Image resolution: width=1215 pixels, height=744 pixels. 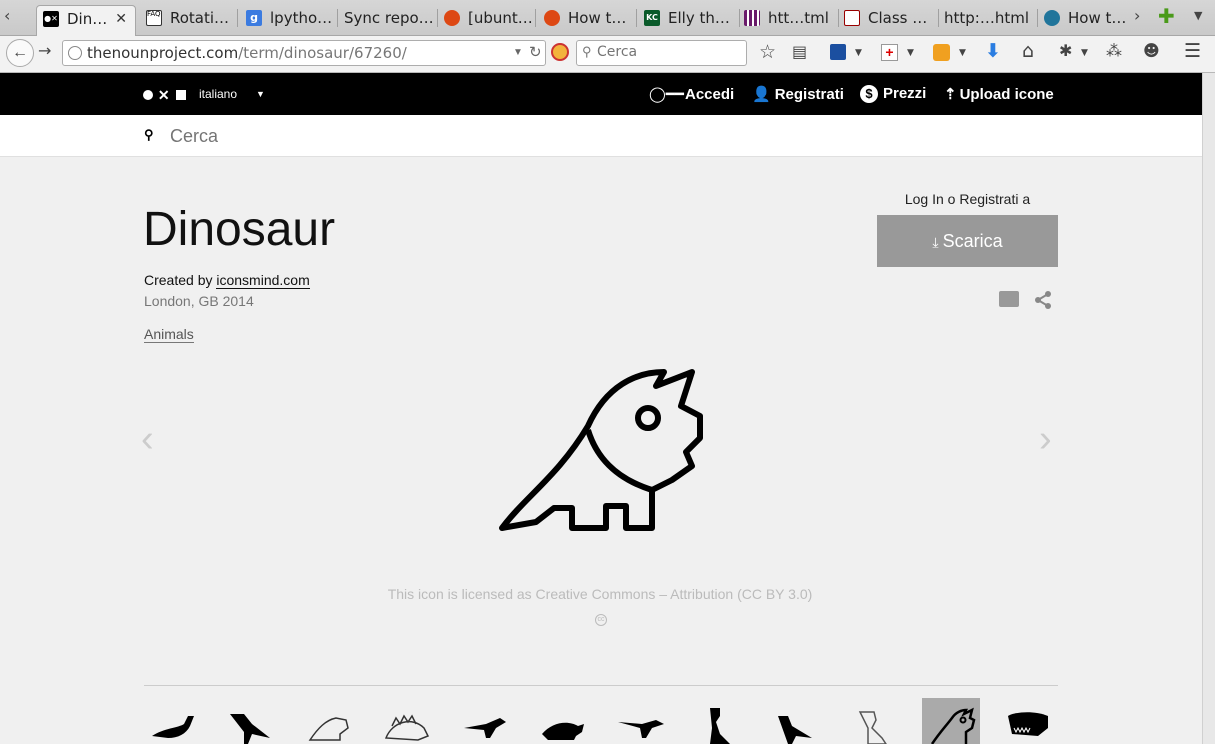 I want to click on tag-animals: Animals, so click(x=169, y=334).